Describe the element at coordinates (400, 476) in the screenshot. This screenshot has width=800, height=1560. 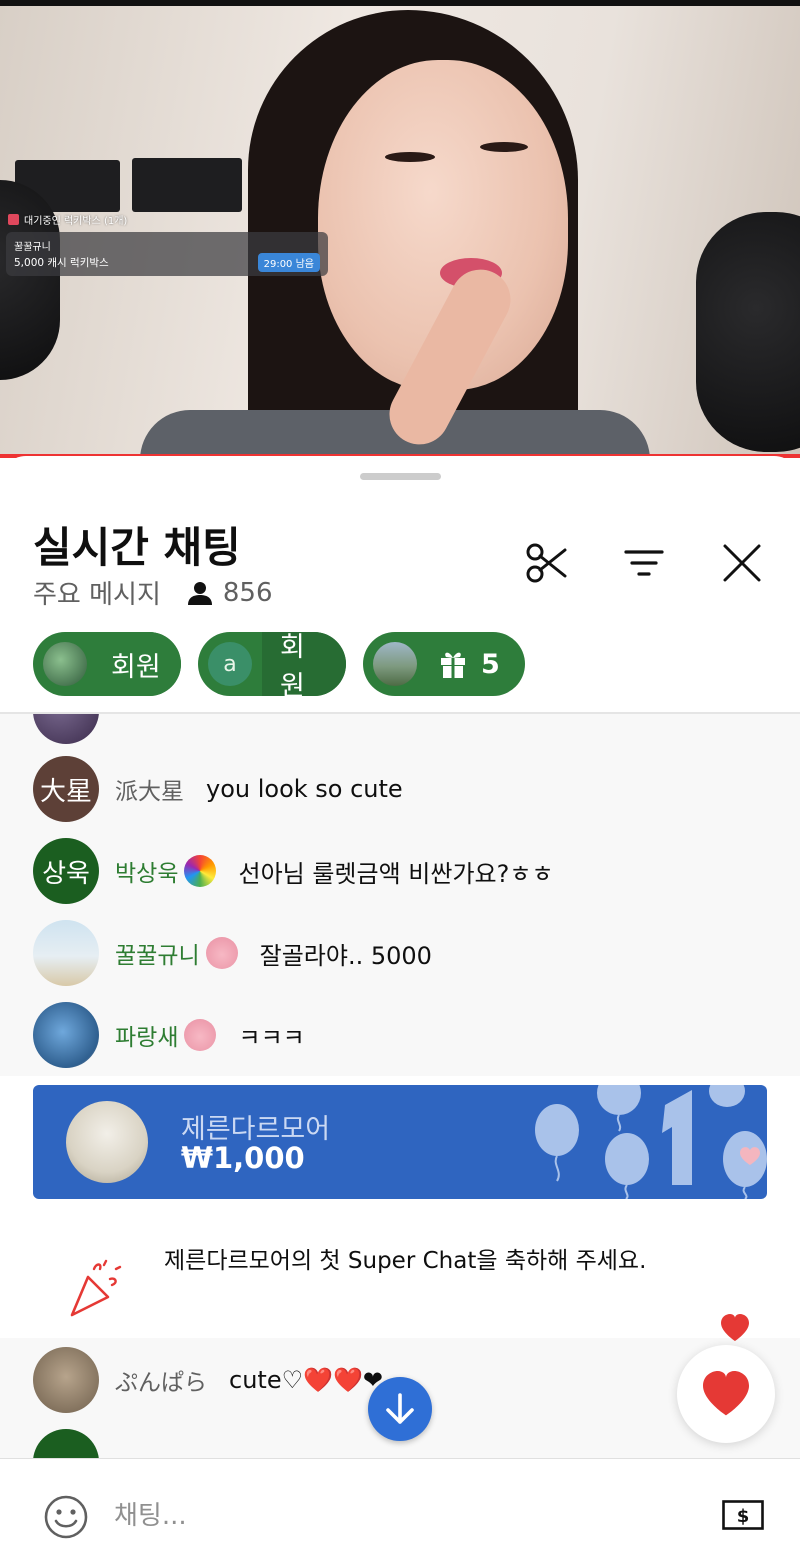
I see `drag-handle` at that location.